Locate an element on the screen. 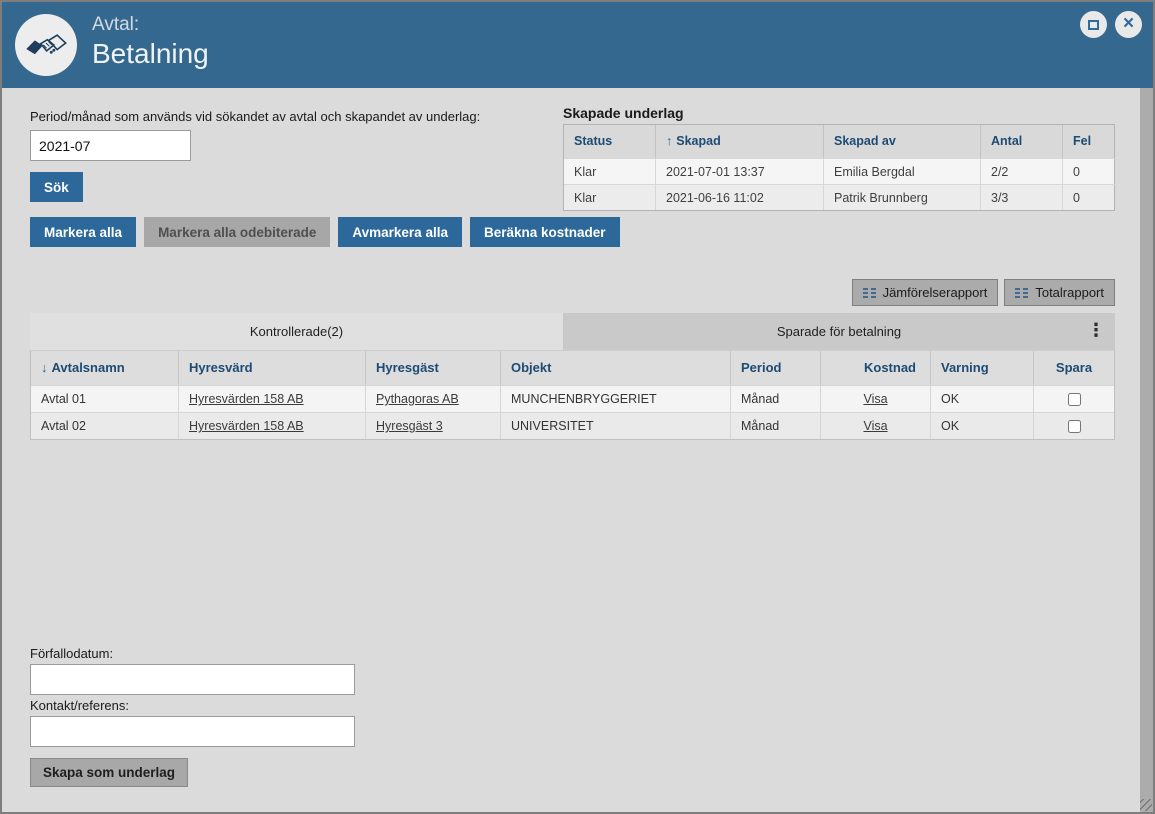 Image resolution: width=1155 pixels, height=814 pixels. tab-sparade-label: Sparade för betalning is located at coordinates (839, 331).